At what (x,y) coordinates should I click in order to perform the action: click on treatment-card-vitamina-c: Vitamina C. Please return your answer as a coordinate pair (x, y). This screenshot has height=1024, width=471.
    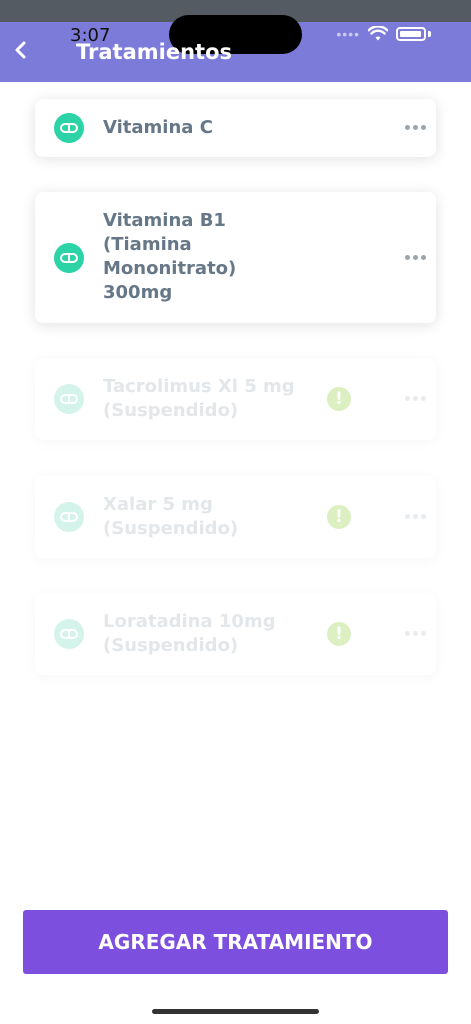
    Looking at the image, I should click on (235, 128).